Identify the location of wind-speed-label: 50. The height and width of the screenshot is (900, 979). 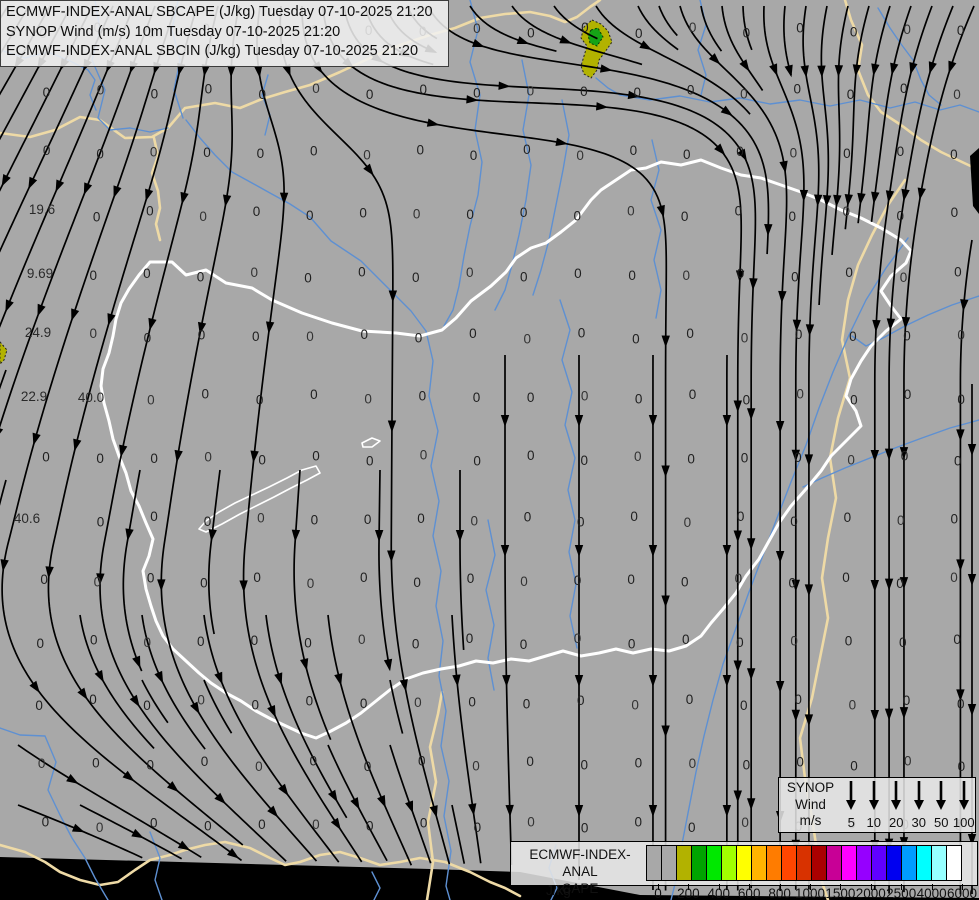
(941, 822).